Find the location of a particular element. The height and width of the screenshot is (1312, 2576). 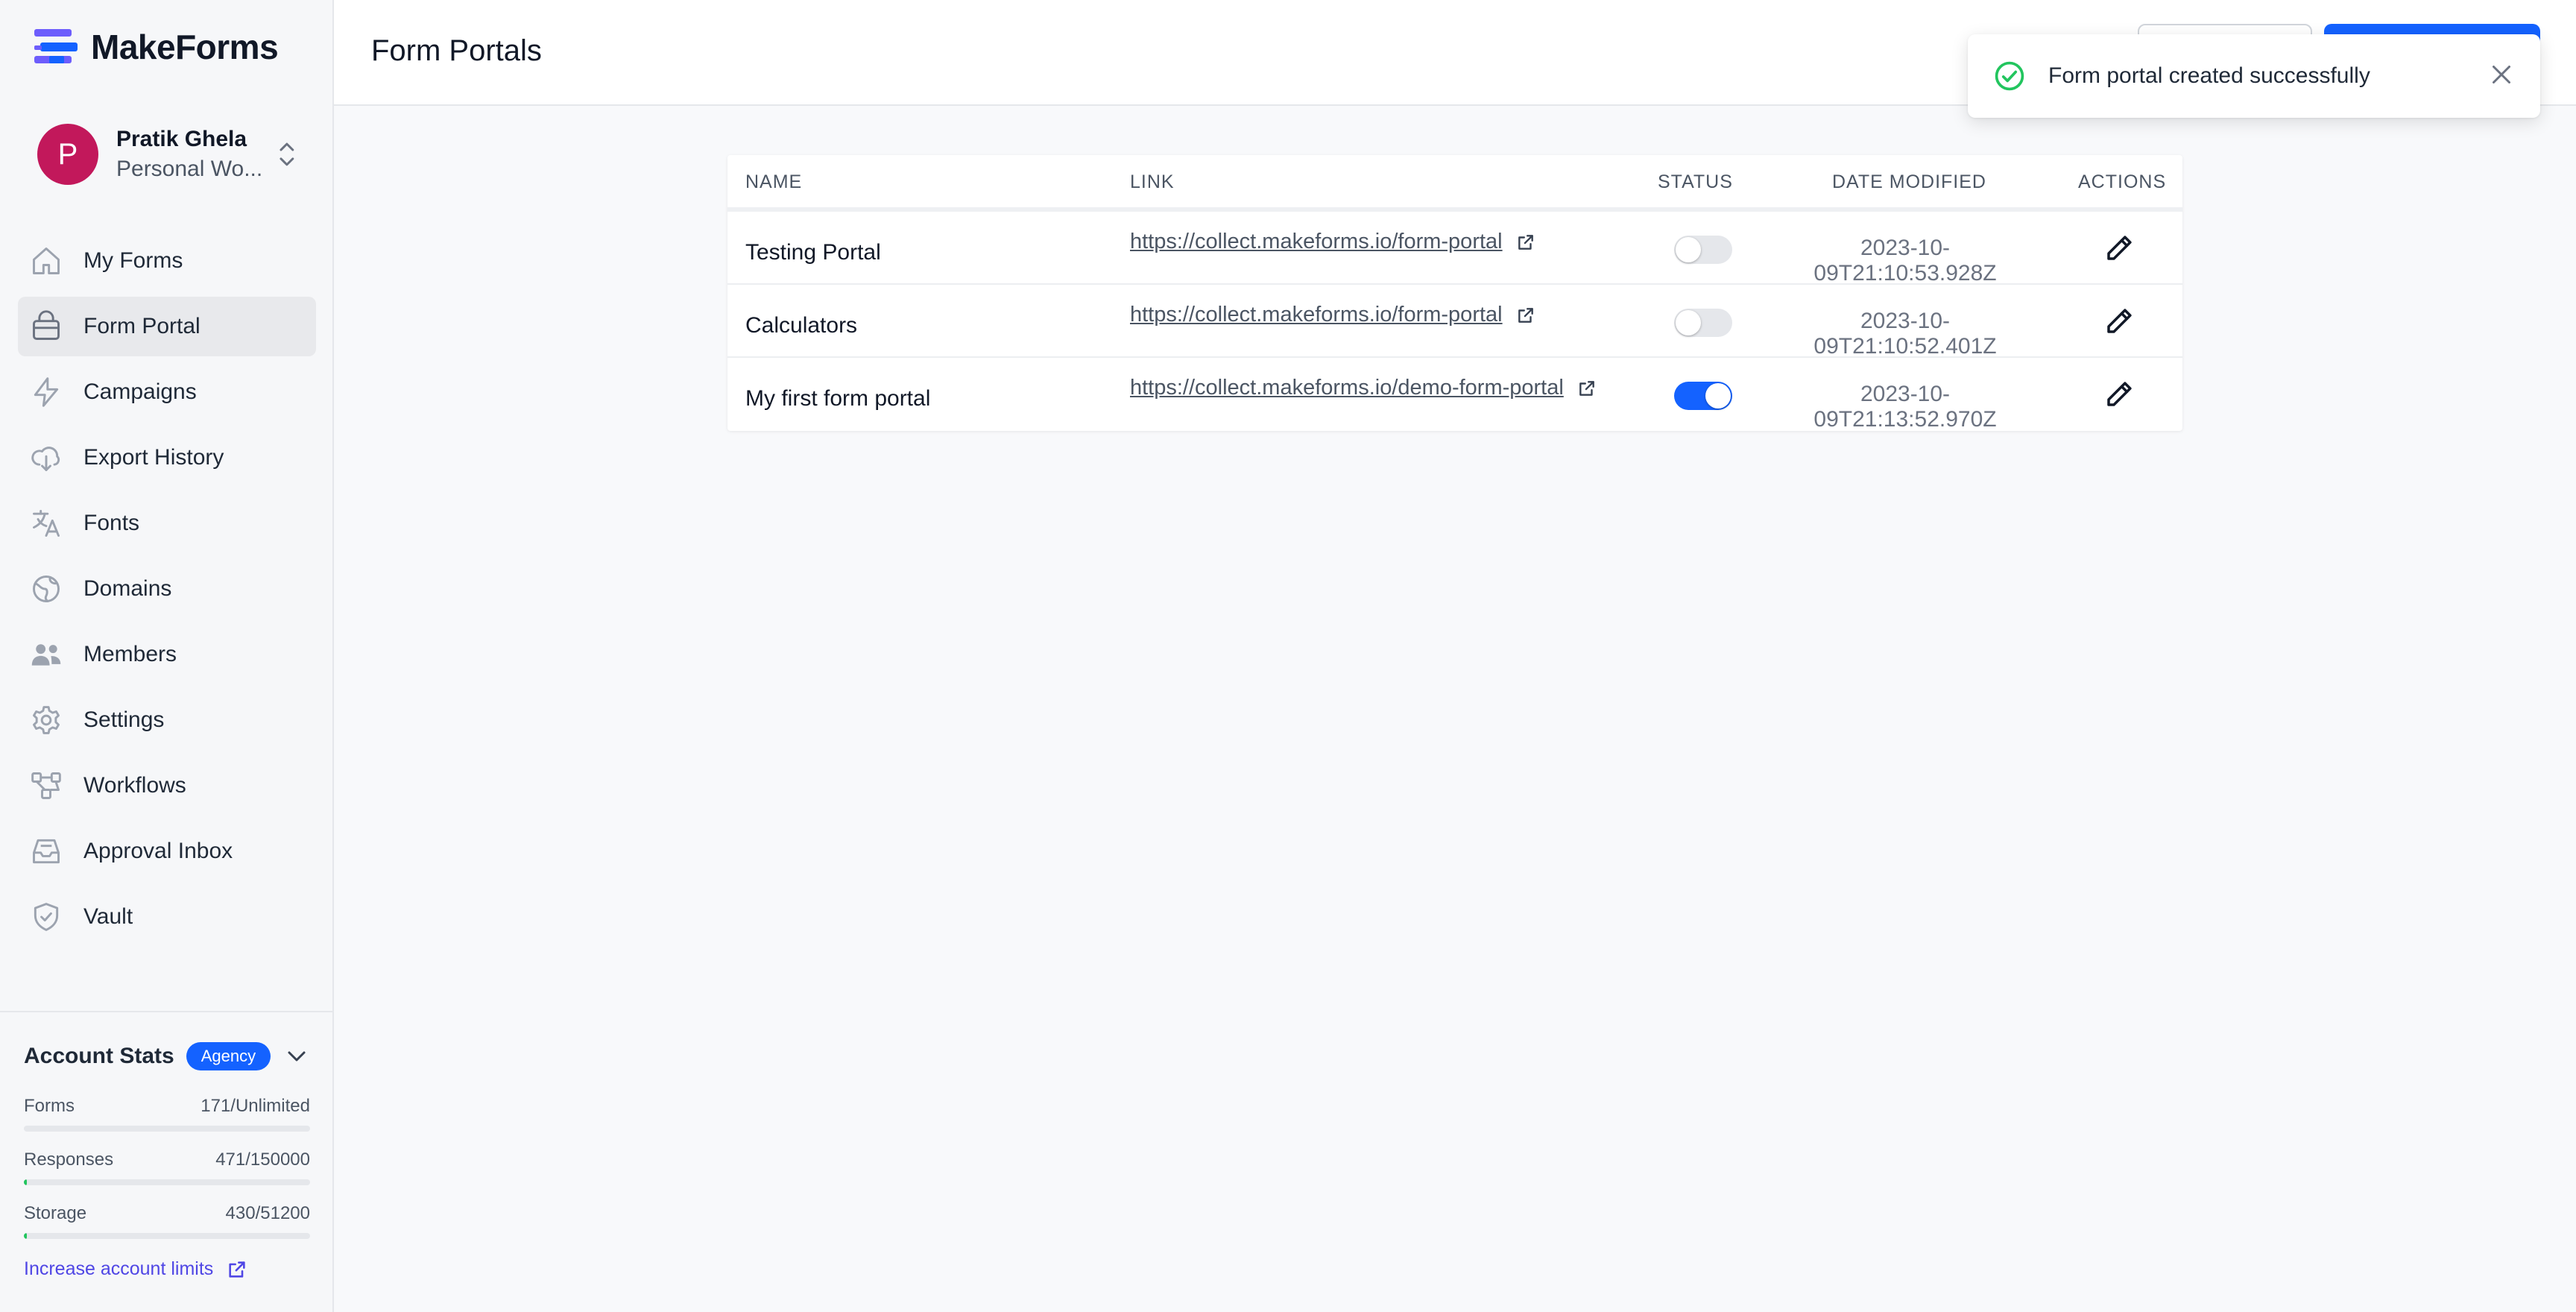

translate-icon is located at coordinates (46, 523).